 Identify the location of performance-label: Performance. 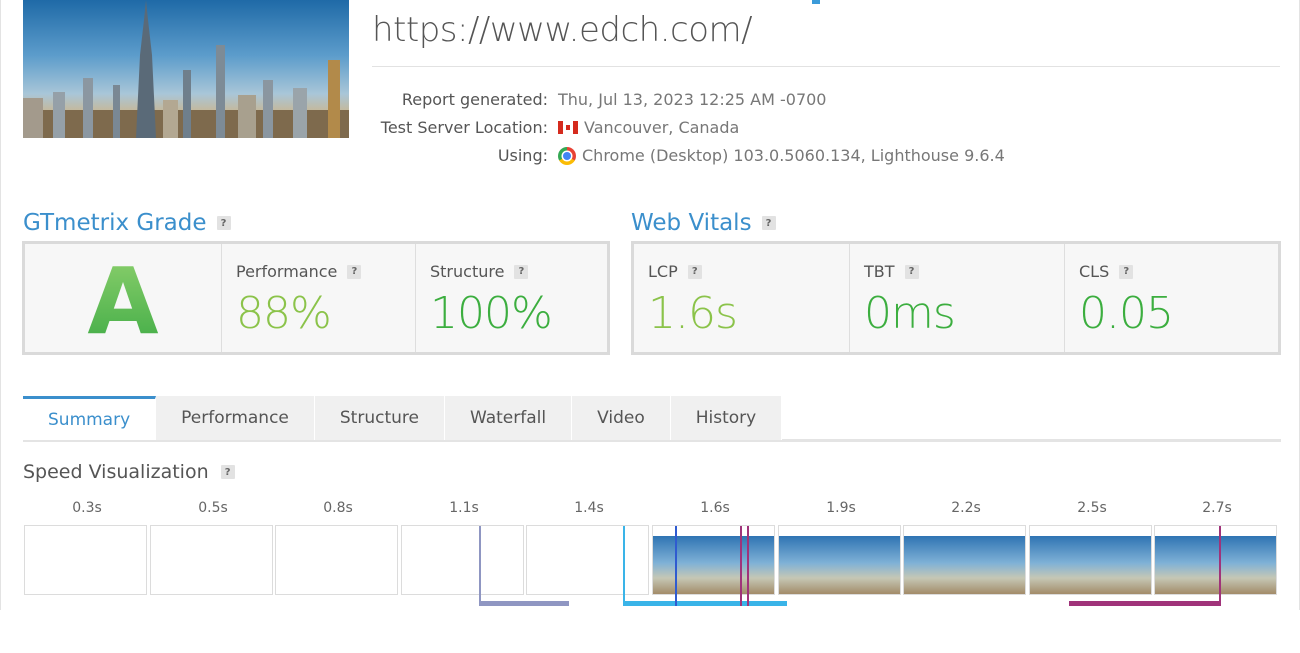
(287, 271).